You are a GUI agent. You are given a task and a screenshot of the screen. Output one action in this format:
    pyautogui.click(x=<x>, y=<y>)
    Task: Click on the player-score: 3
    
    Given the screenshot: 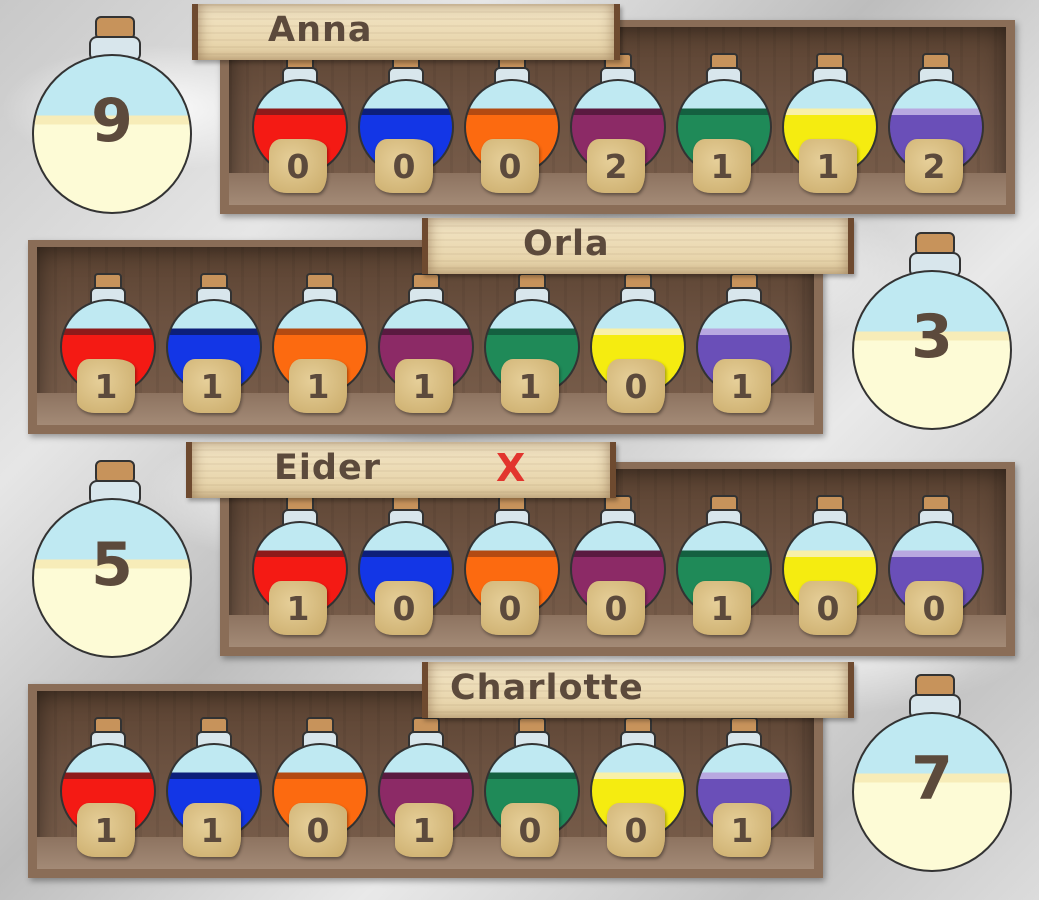 What is the action you would take?
    pyautogui.click(x=932, y=337)
    